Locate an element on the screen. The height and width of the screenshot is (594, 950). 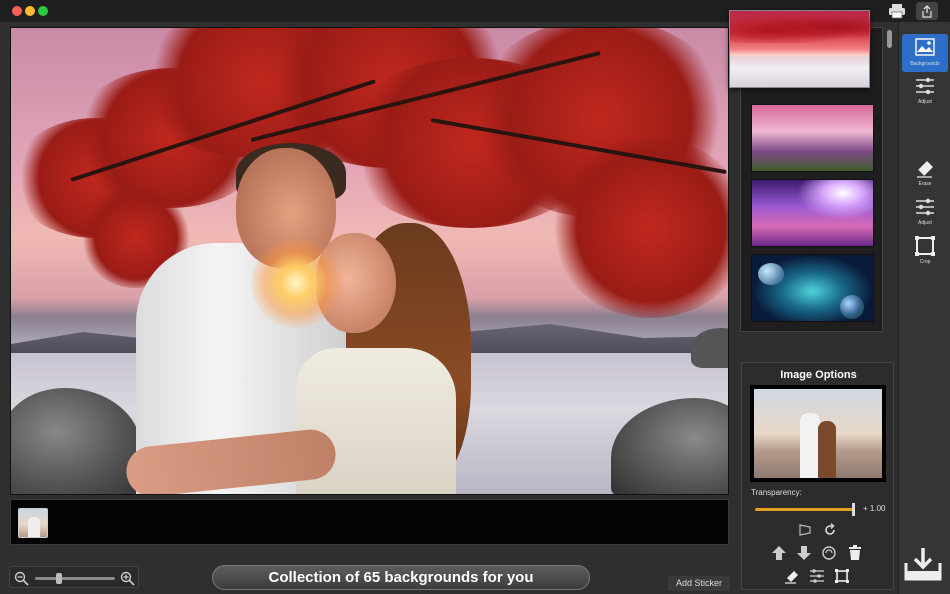
zoom-control is located at coordinates (74, 577).